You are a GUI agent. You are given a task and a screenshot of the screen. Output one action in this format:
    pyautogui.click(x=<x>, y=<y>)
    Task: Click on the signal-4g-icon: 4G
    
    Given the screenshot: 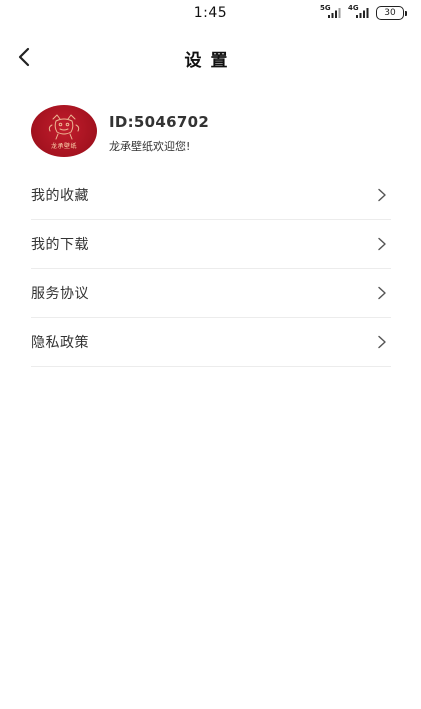 What is the action you would take?
    pyautogui.click(x=360, y=12)
    